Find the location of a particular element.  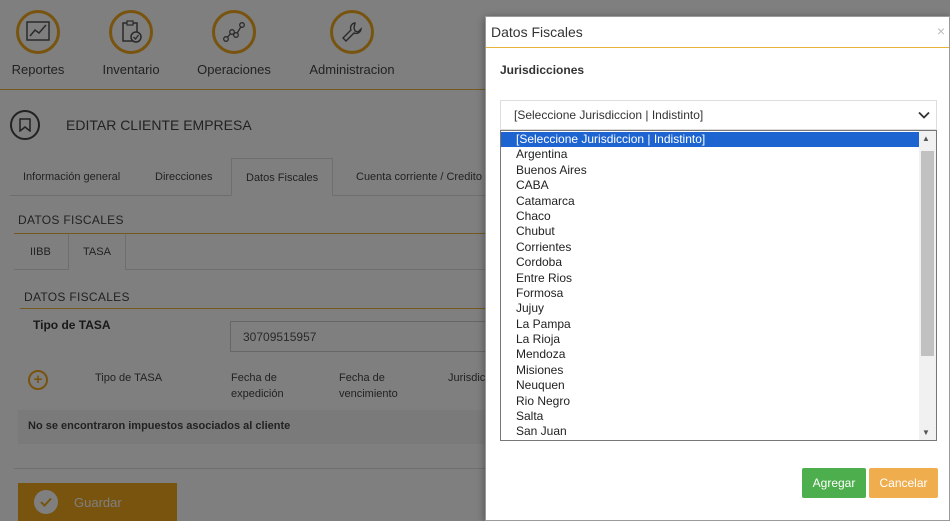

dropdown-option: Misiones is located at coordinates (711, 370).